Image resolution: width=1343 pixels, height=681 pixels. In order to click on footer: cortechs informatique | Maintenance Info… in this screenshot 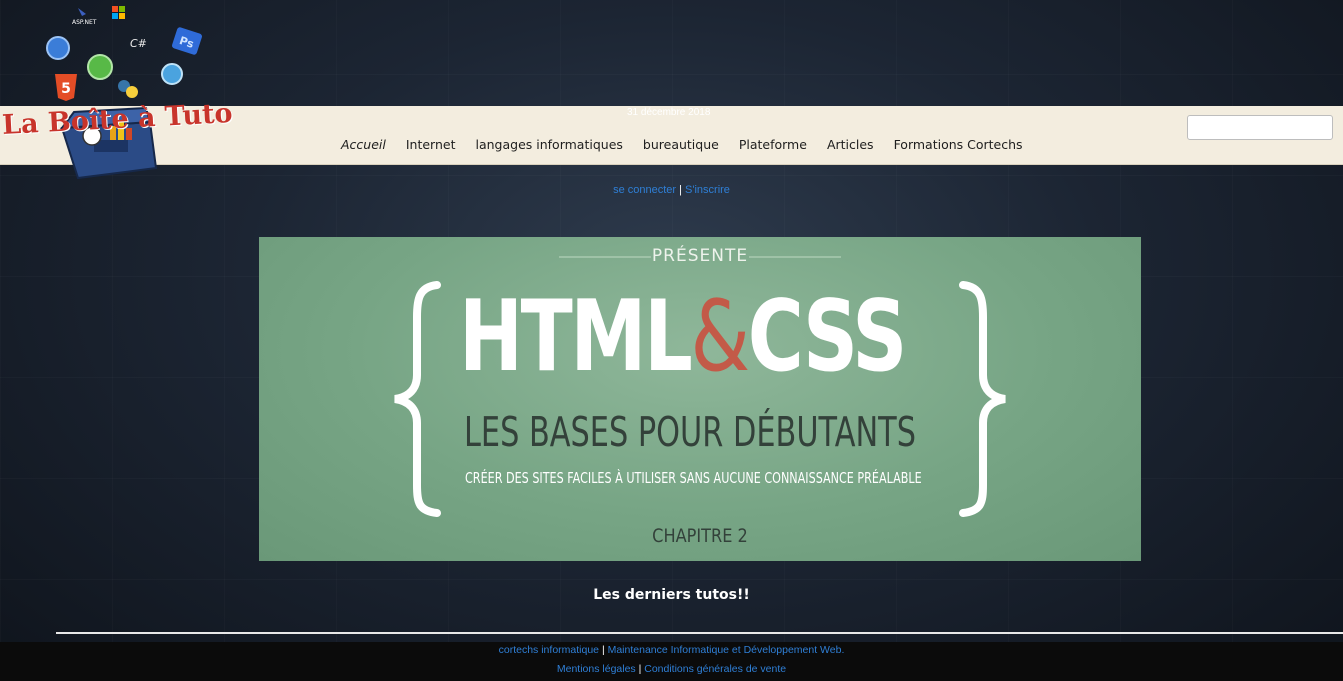, I will do `click(671, 661)`.